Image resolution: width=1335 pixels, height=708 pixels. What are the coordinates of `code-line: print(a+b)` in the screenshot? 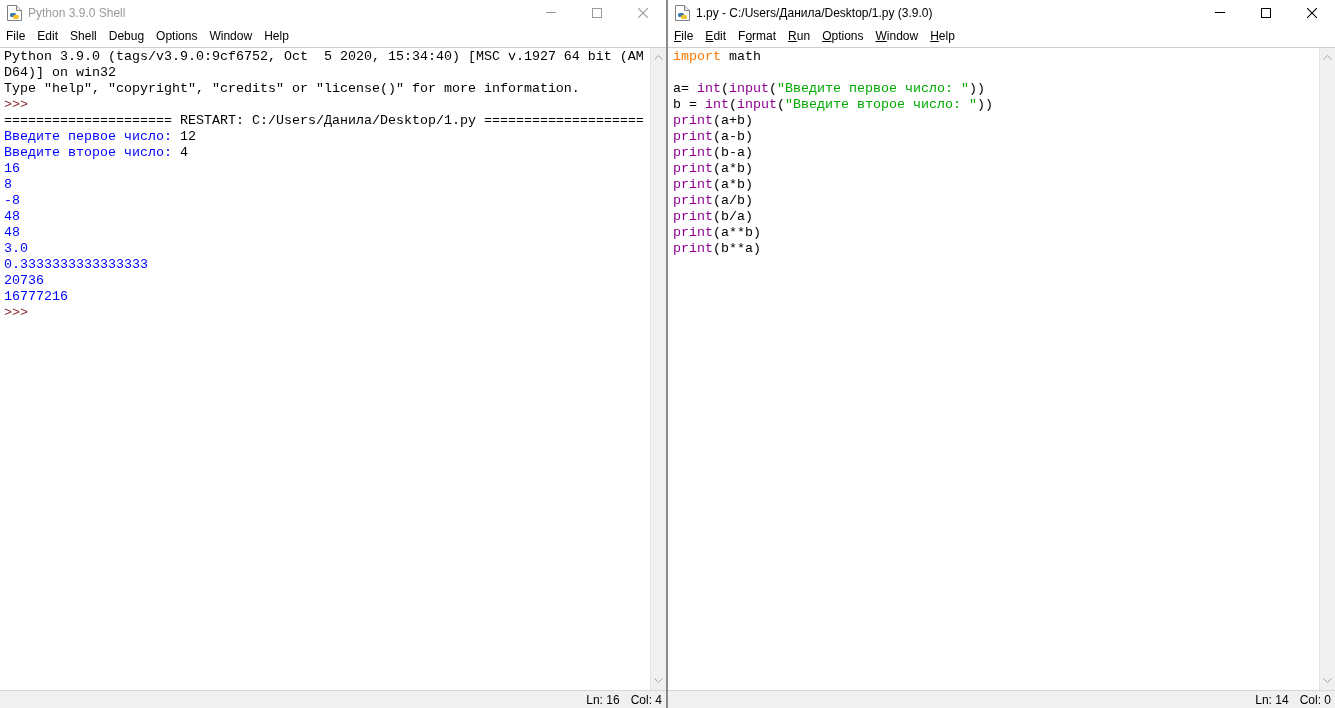 It's located at (713, 121).